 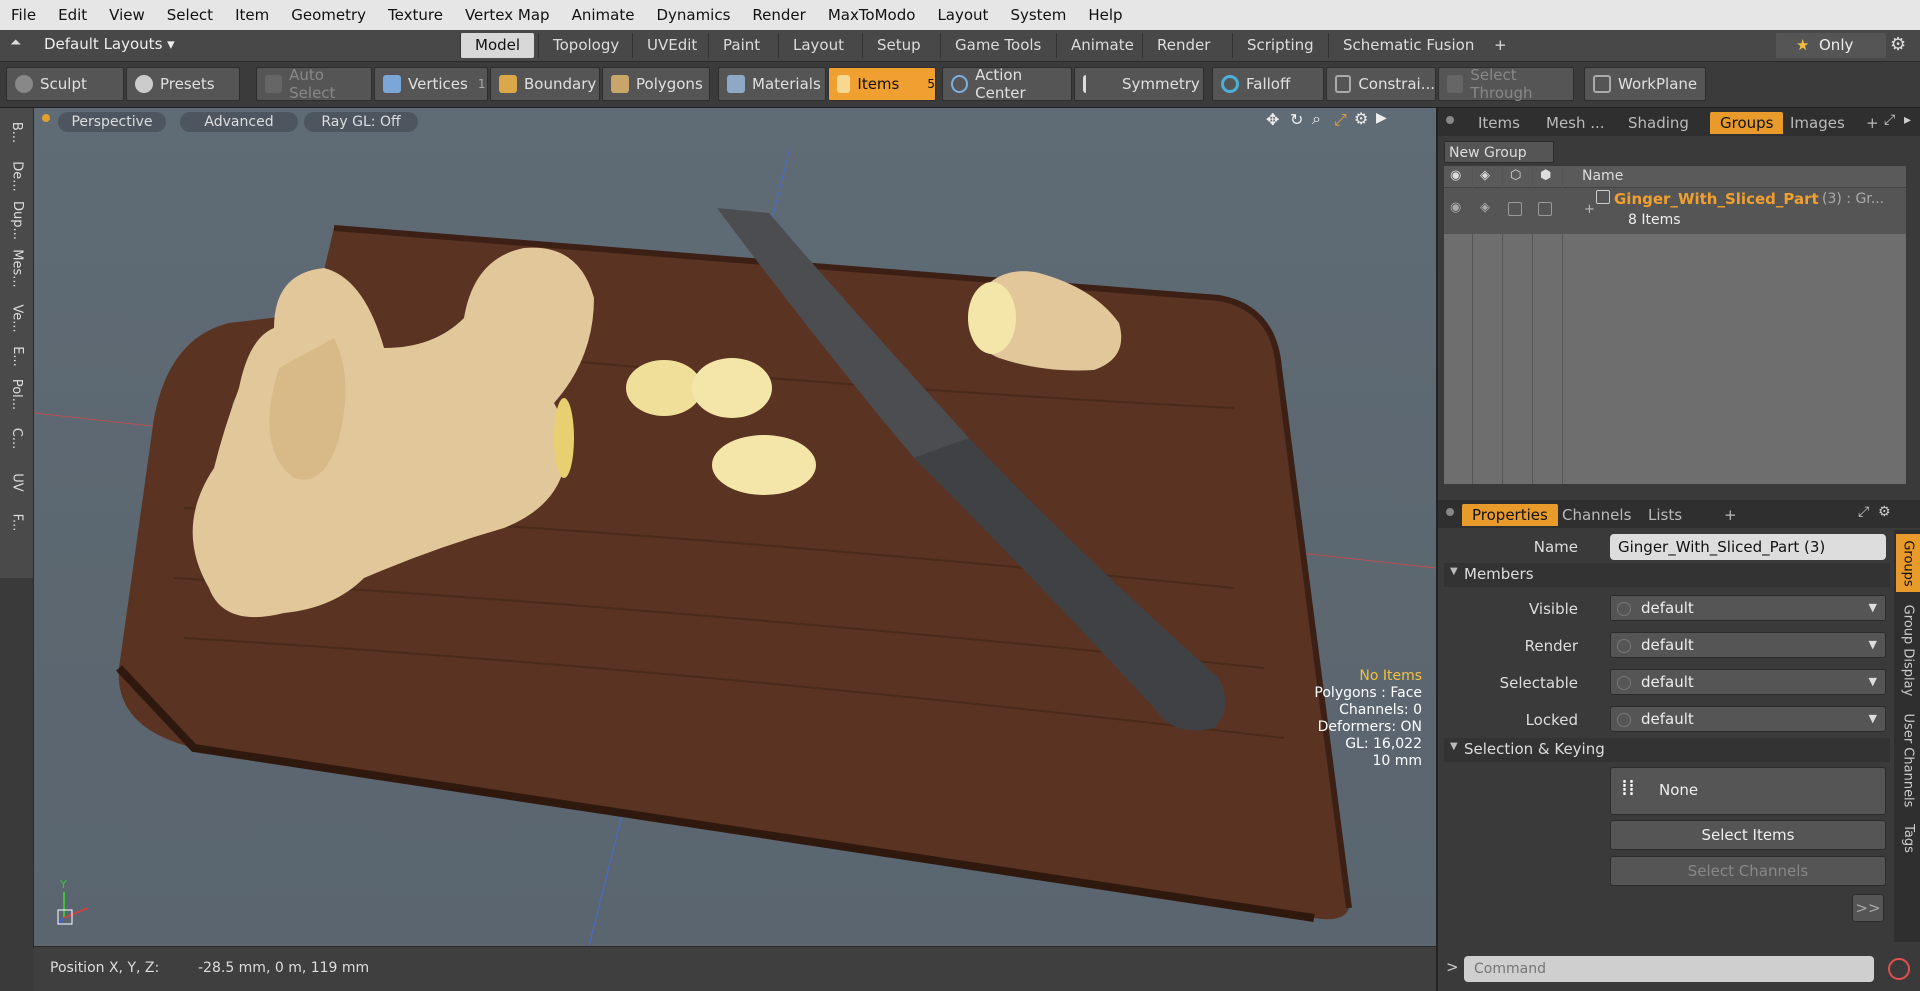 What do you see at coordinates (1296, 119) in the screenshot?
I see `rotate-icon: ↻` at bounding box center [1296, 119].